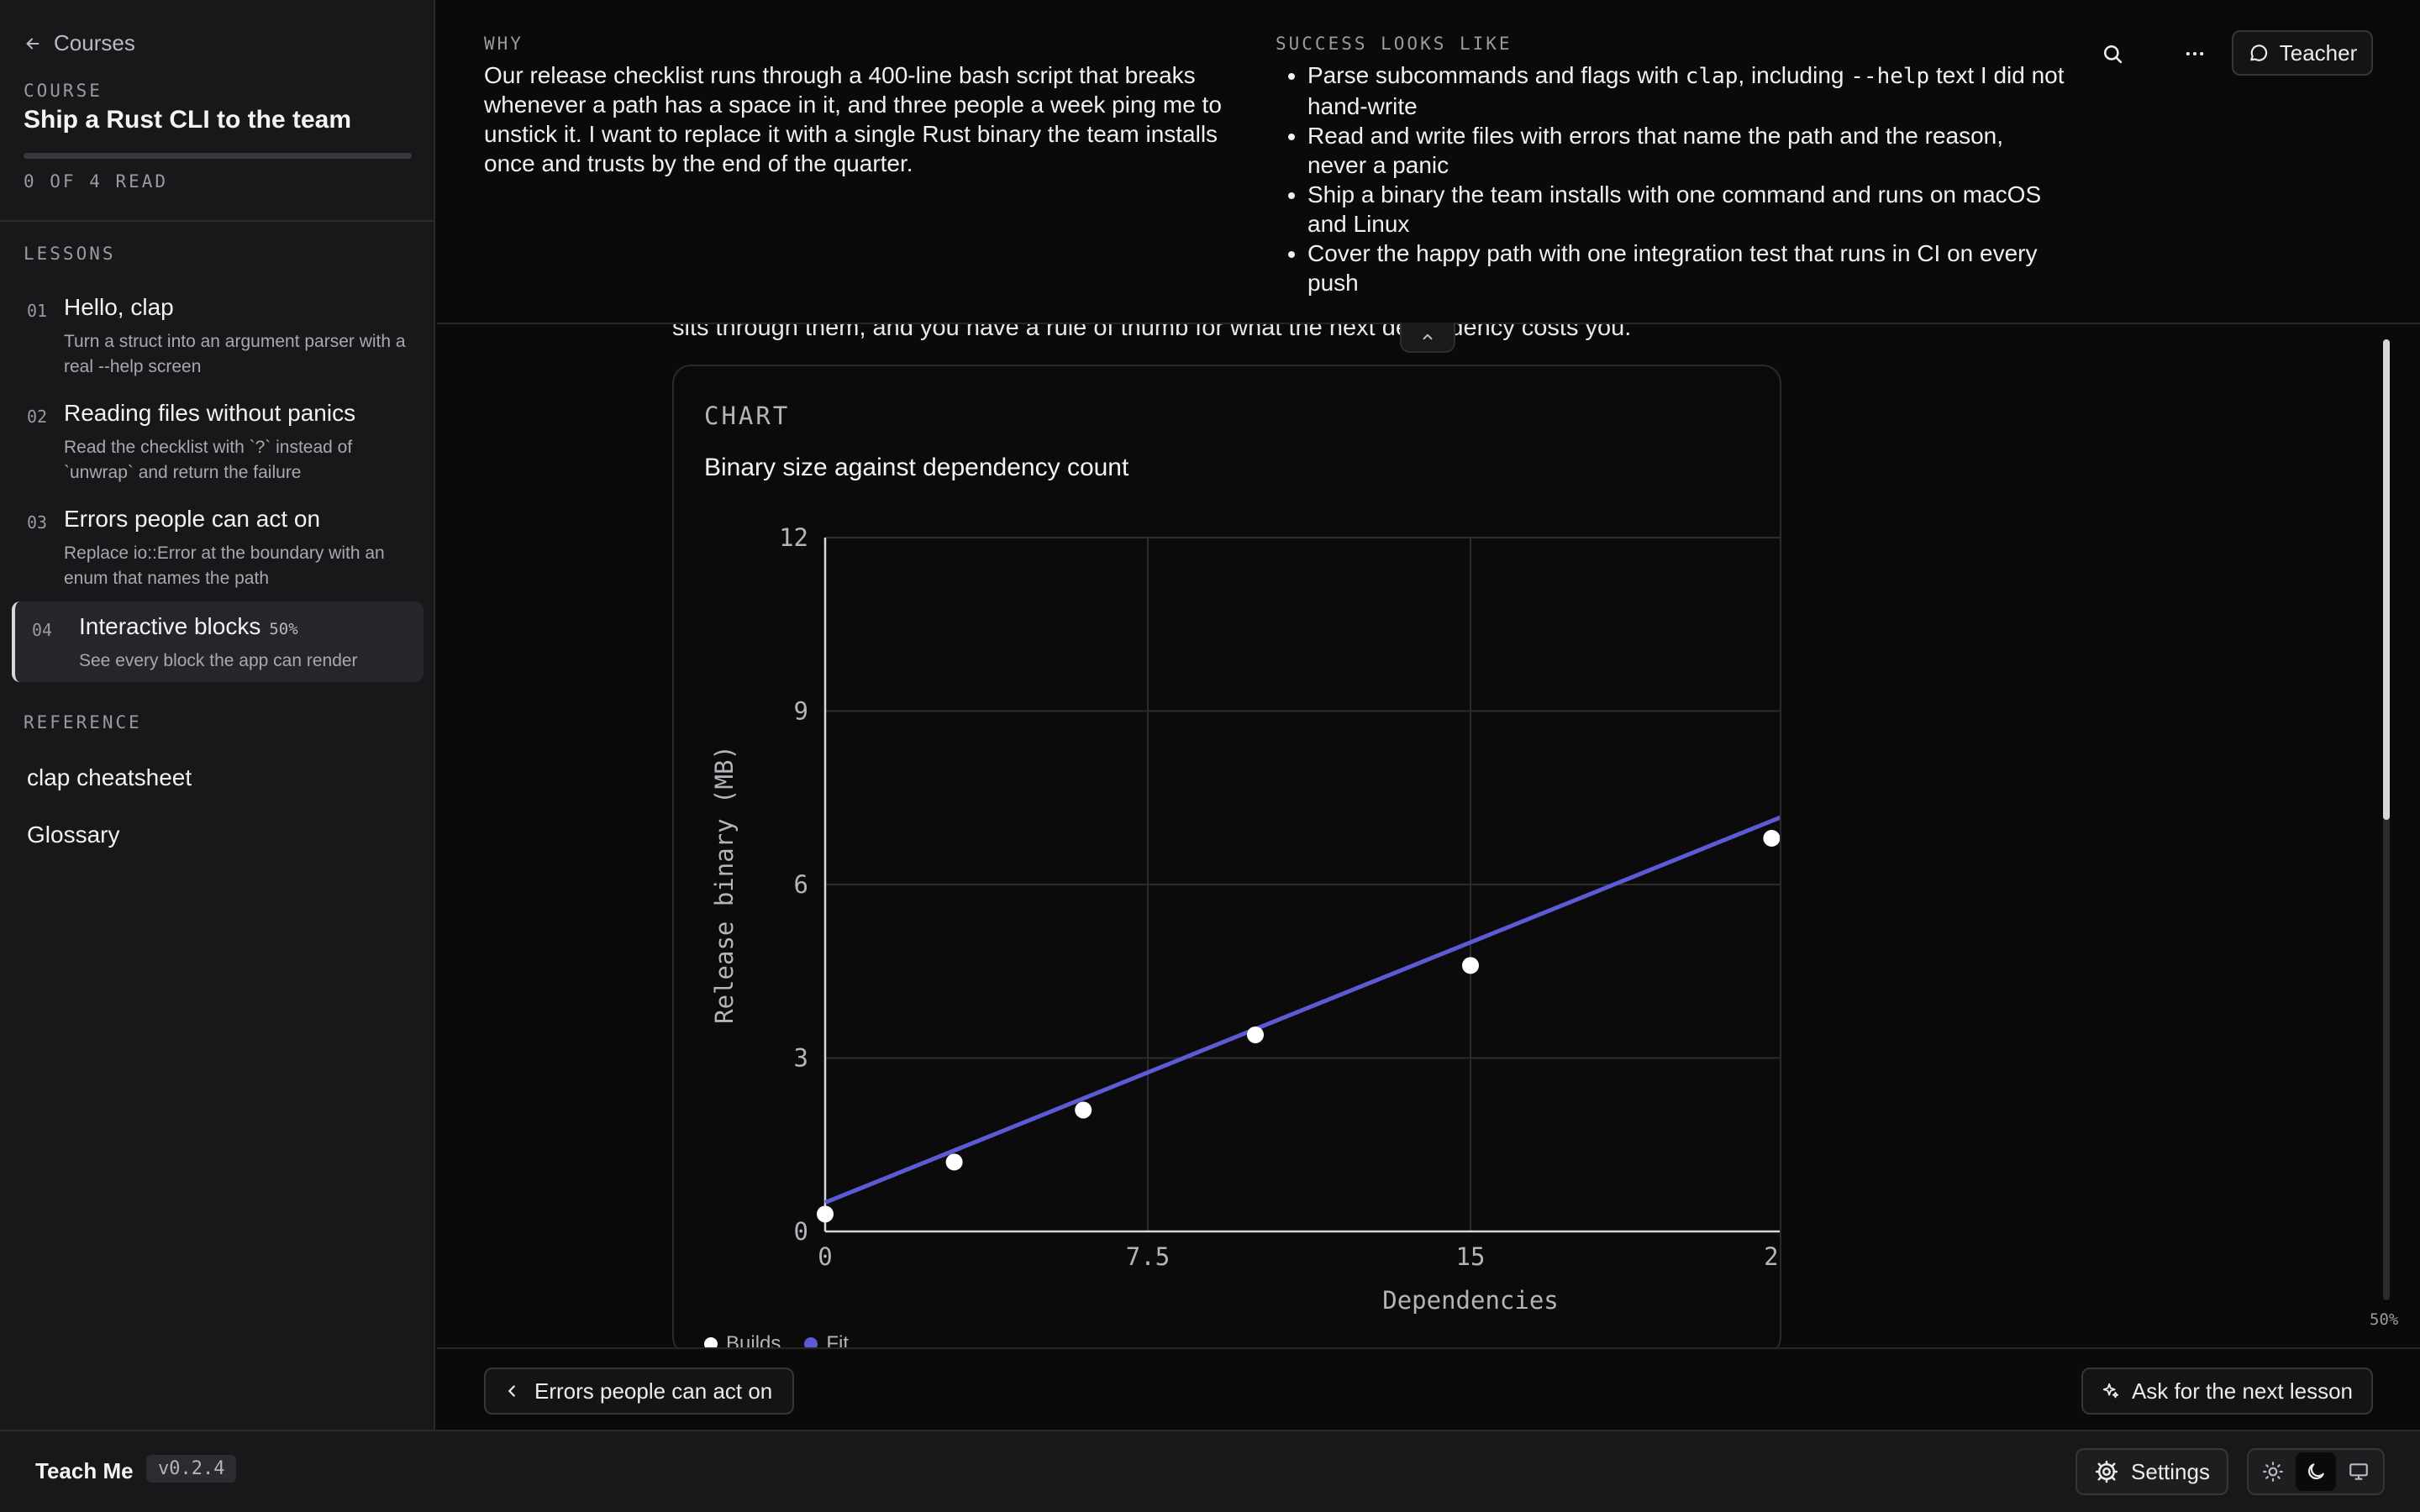 The image size is (2420, 1512). I want to click on course-progress-bar, so click(218, 156).